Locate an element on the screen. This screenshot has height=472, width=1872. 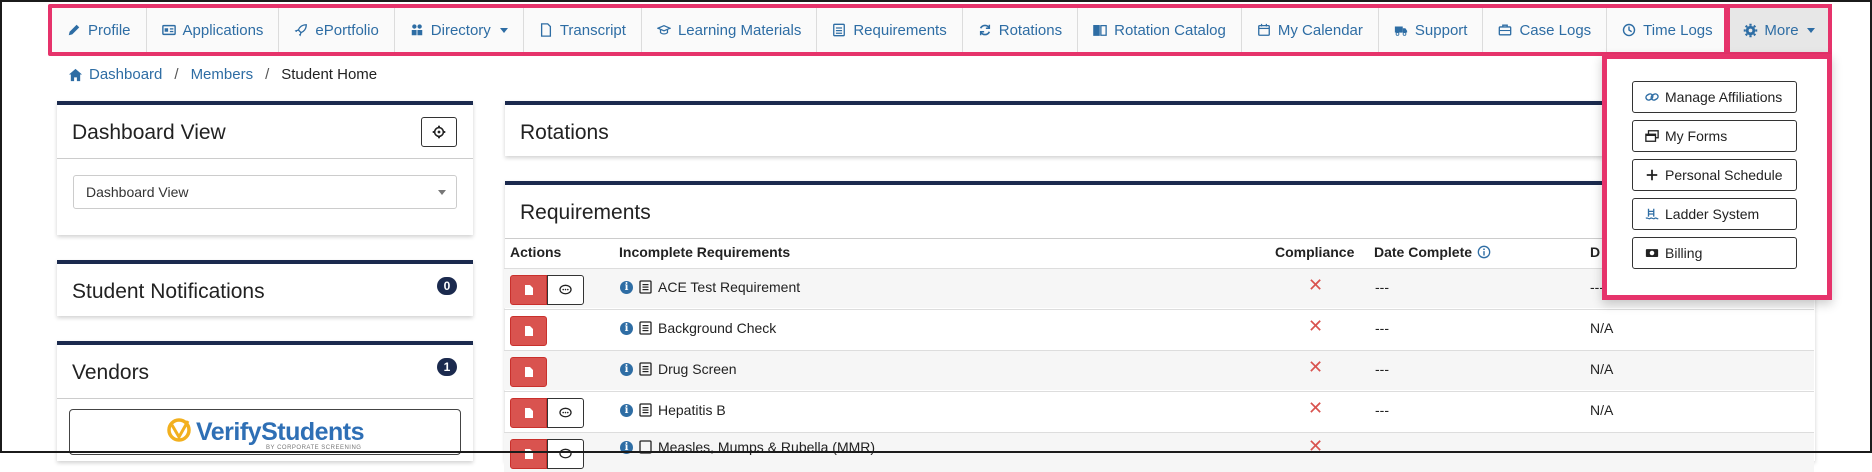
dashboard-view-panel: Dashboard View Dashboard View is located at coordinates (265, 168).